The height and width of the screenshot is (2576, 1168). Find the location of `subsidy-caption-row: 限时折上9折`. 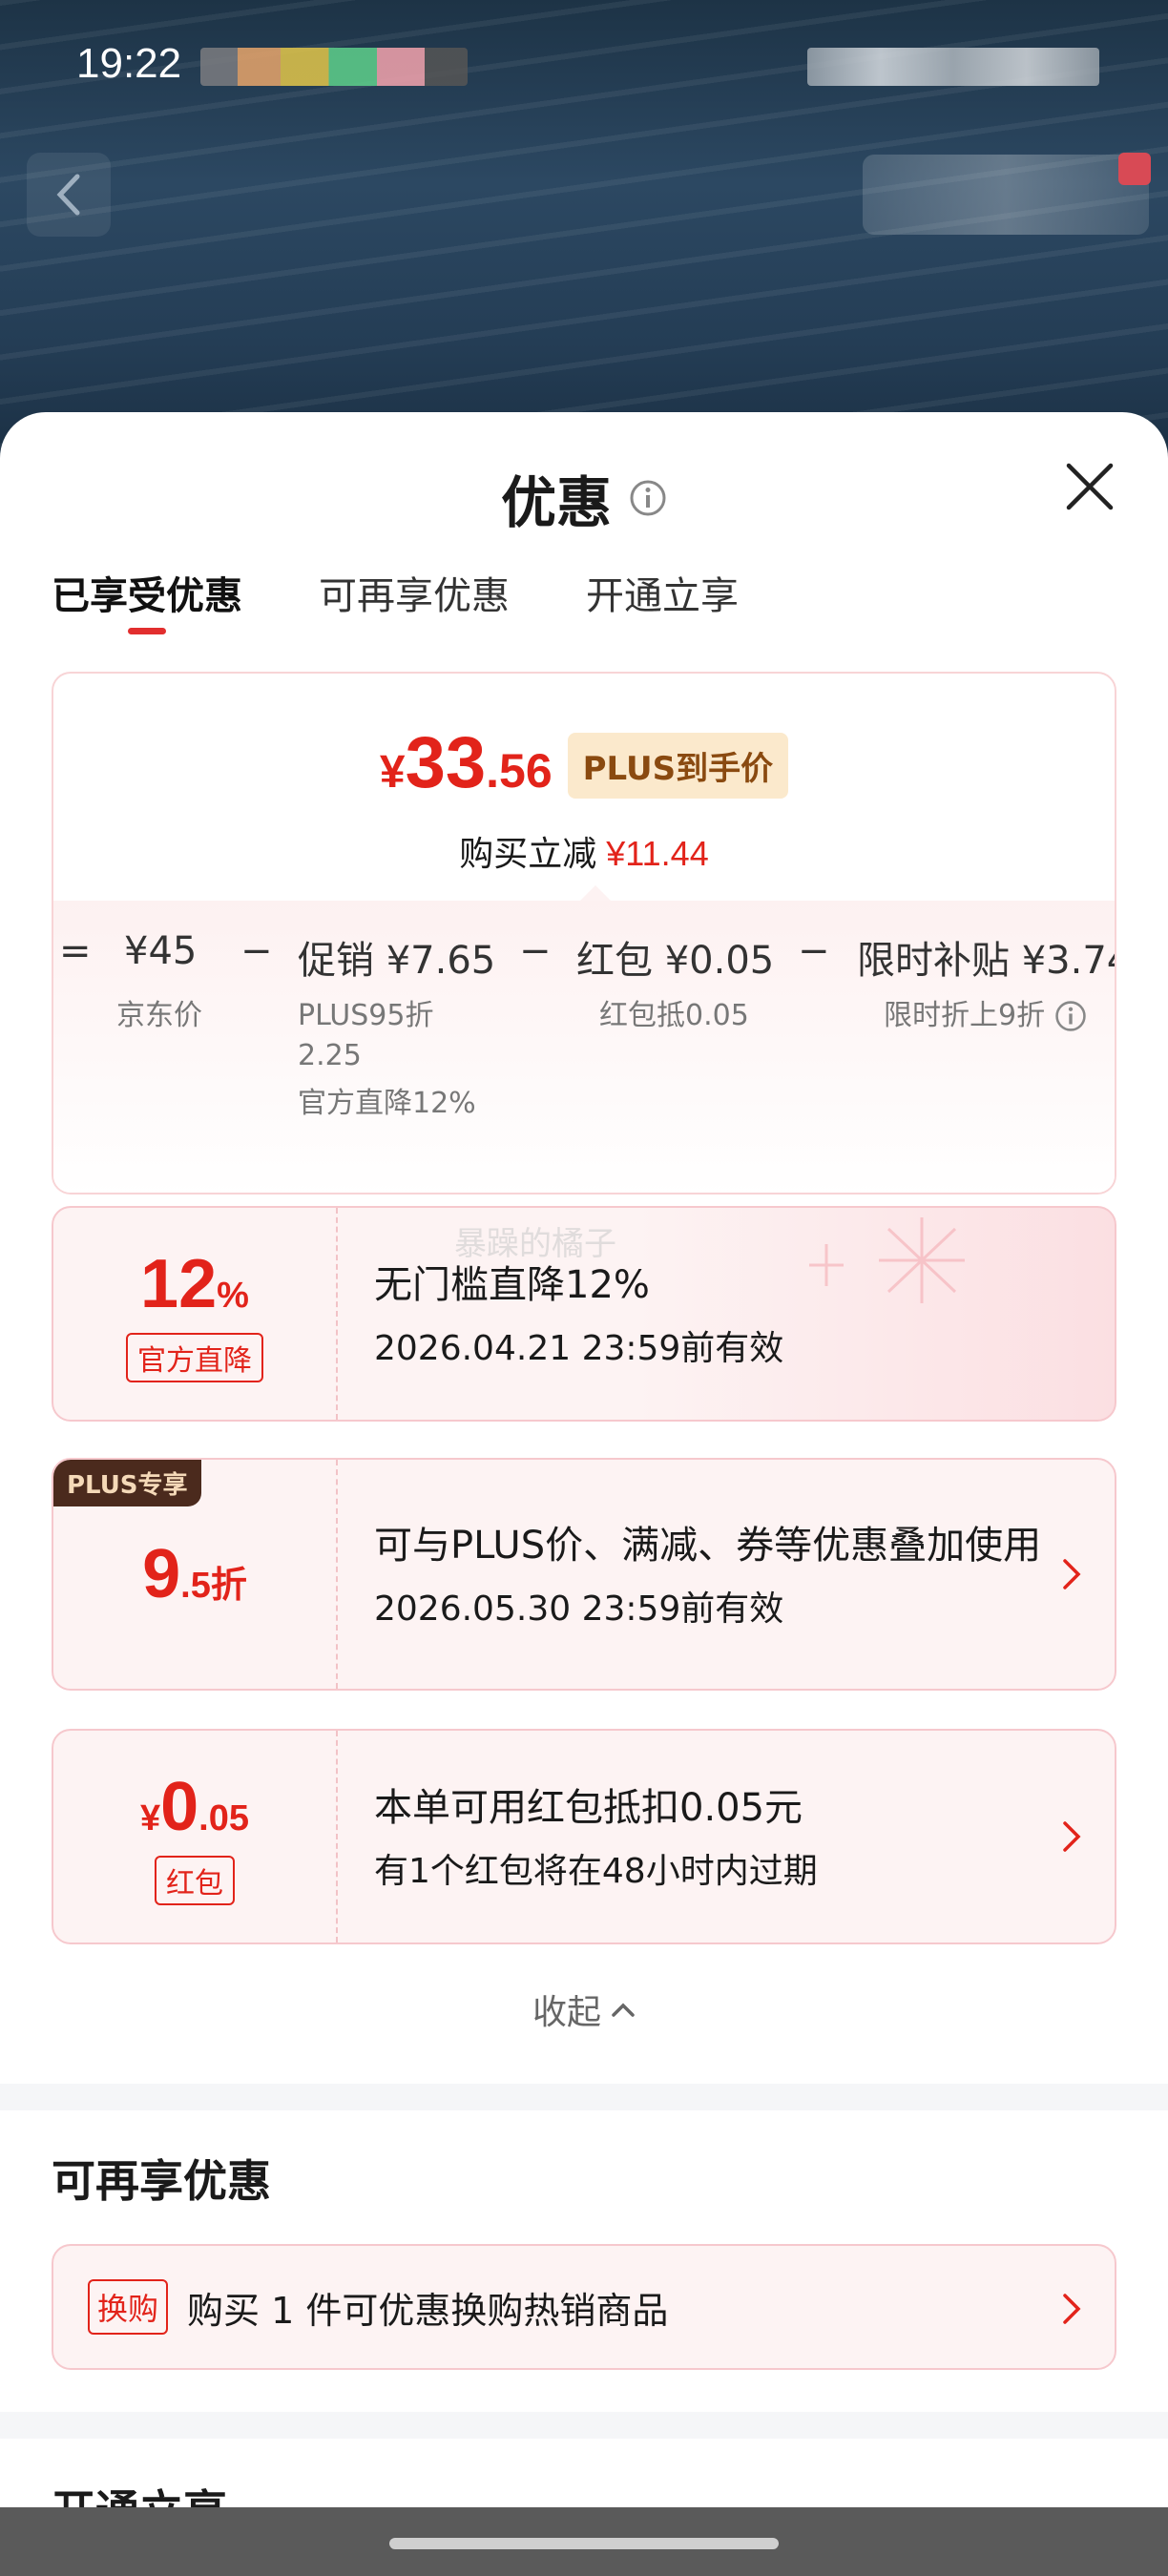

subsidy-caption-row: 限时折上9折 is located at coordinates (985, 1016).